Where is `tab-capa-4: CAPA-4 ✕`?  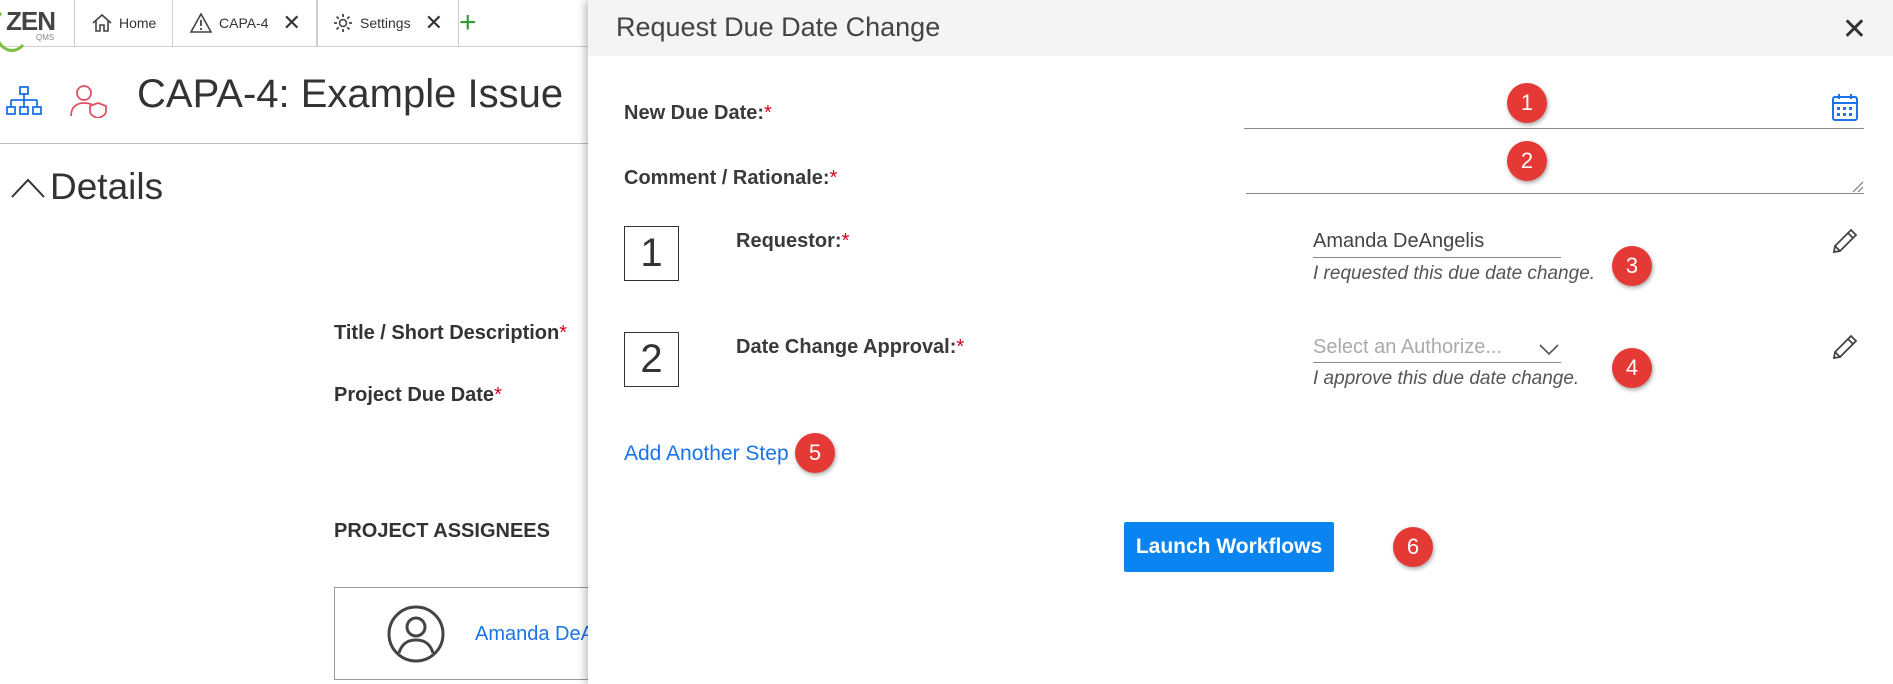
tab-capa-4: CAPA-4 ✕ is located at coordinates (244, 23).